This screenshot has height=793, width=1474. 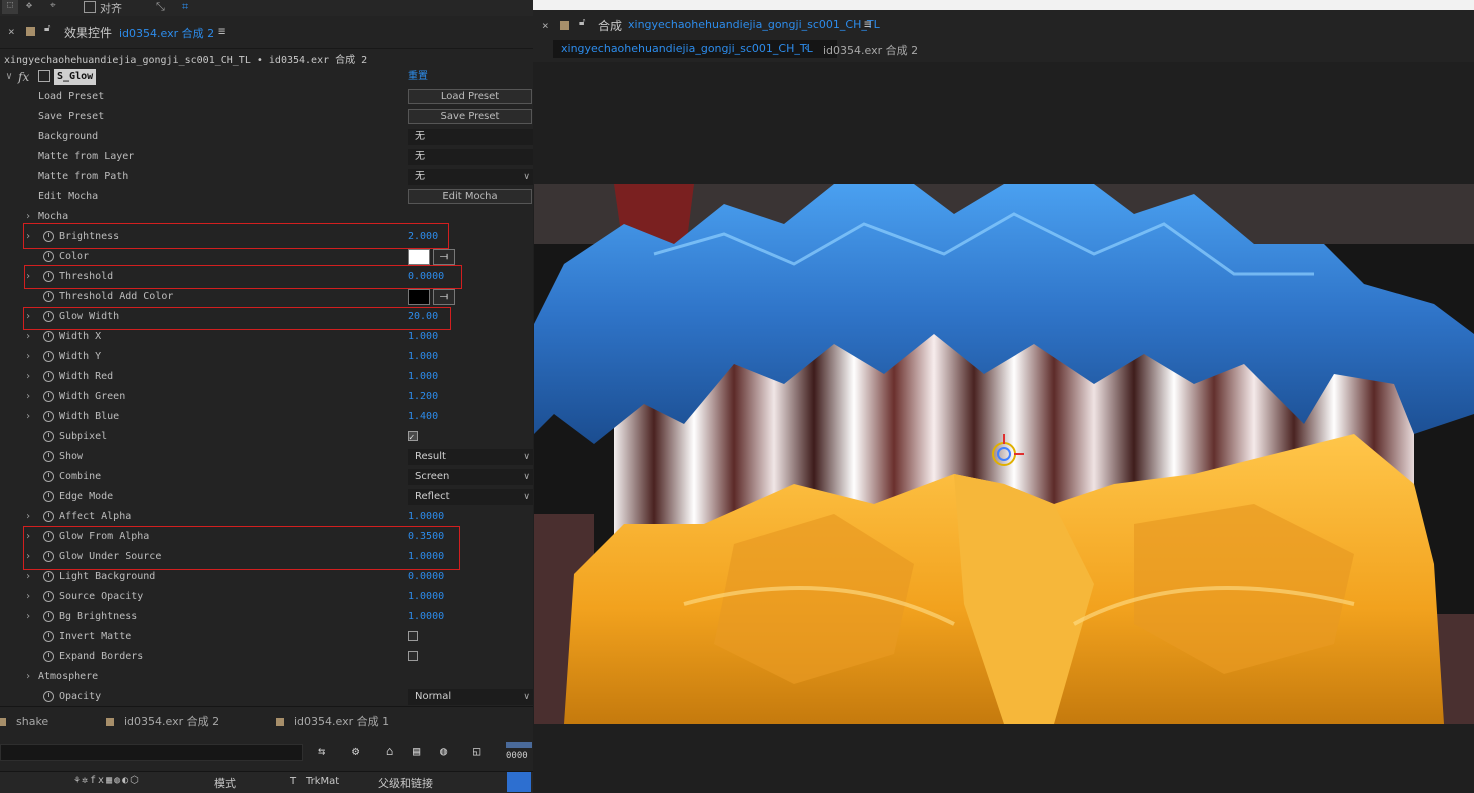 What do you see at coordinates (160, 7) in the screenshot?
I see `pen-tool-icon: ⤡` at bounding box center [160, 7].